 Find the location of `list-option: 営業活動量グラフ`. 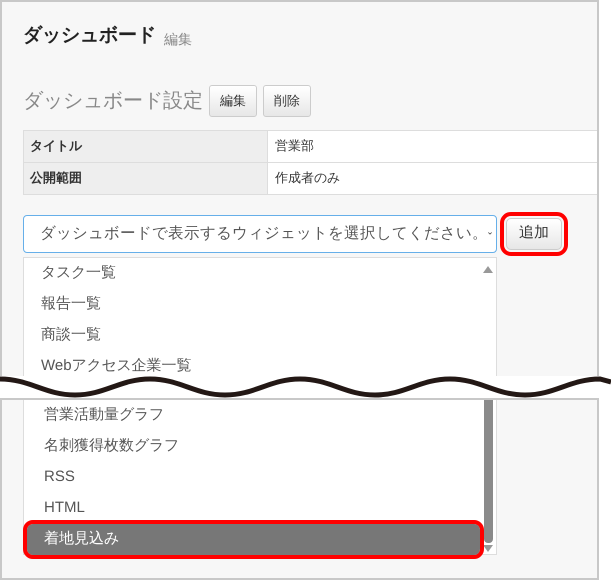

list-option: 営業活動量グラフ is located at coordinates (253, 415).